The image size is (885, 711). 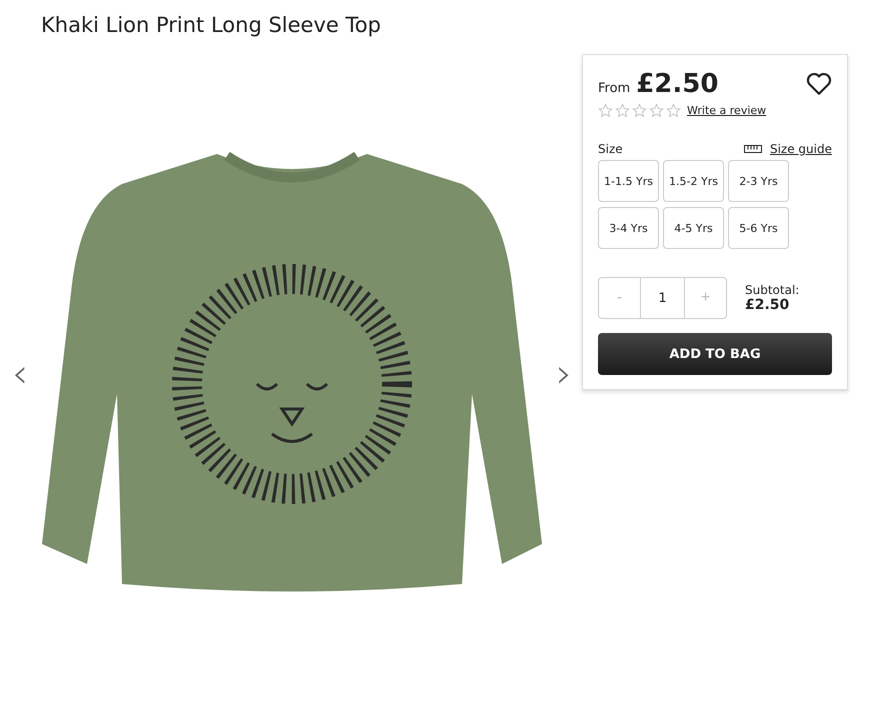 What do you see at coordinates (767, 305) in the screenshot?
I see `subtotal-value: £2.50` at bounding box center [767, 305].